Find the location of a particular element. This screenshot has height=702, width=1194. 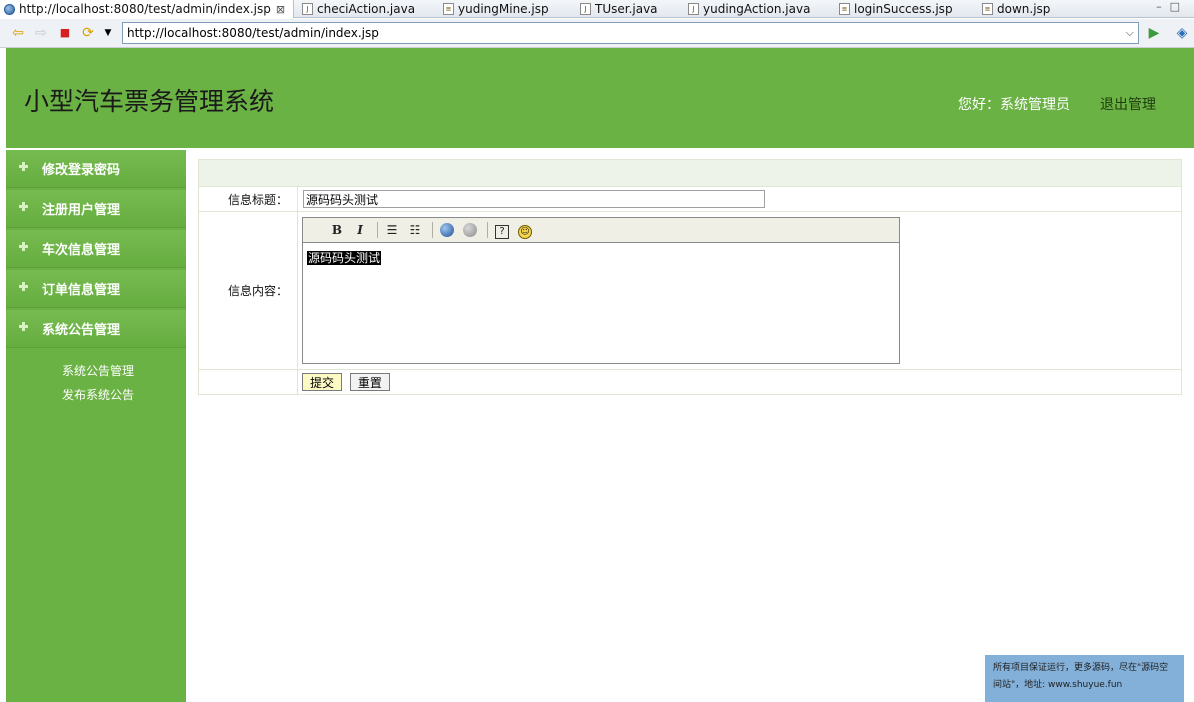

title-label: 信息标题： is located at coordinates (248, 199).